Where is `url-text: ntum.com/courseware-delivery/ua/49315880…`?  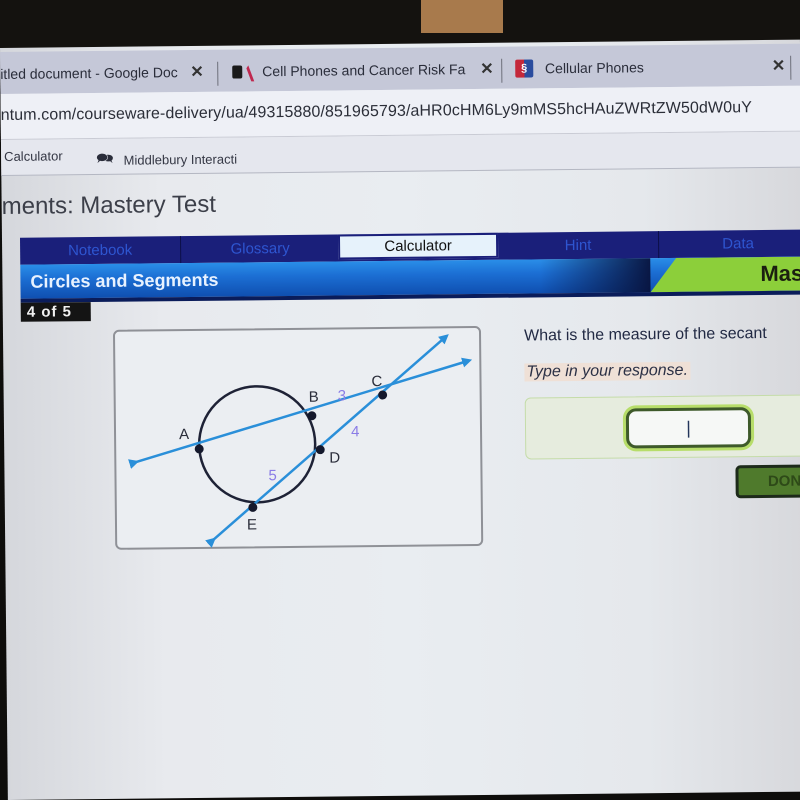 url-text: ntum.com/courseware-delivery/ua/49315880… is located at coordinates (376, 112).